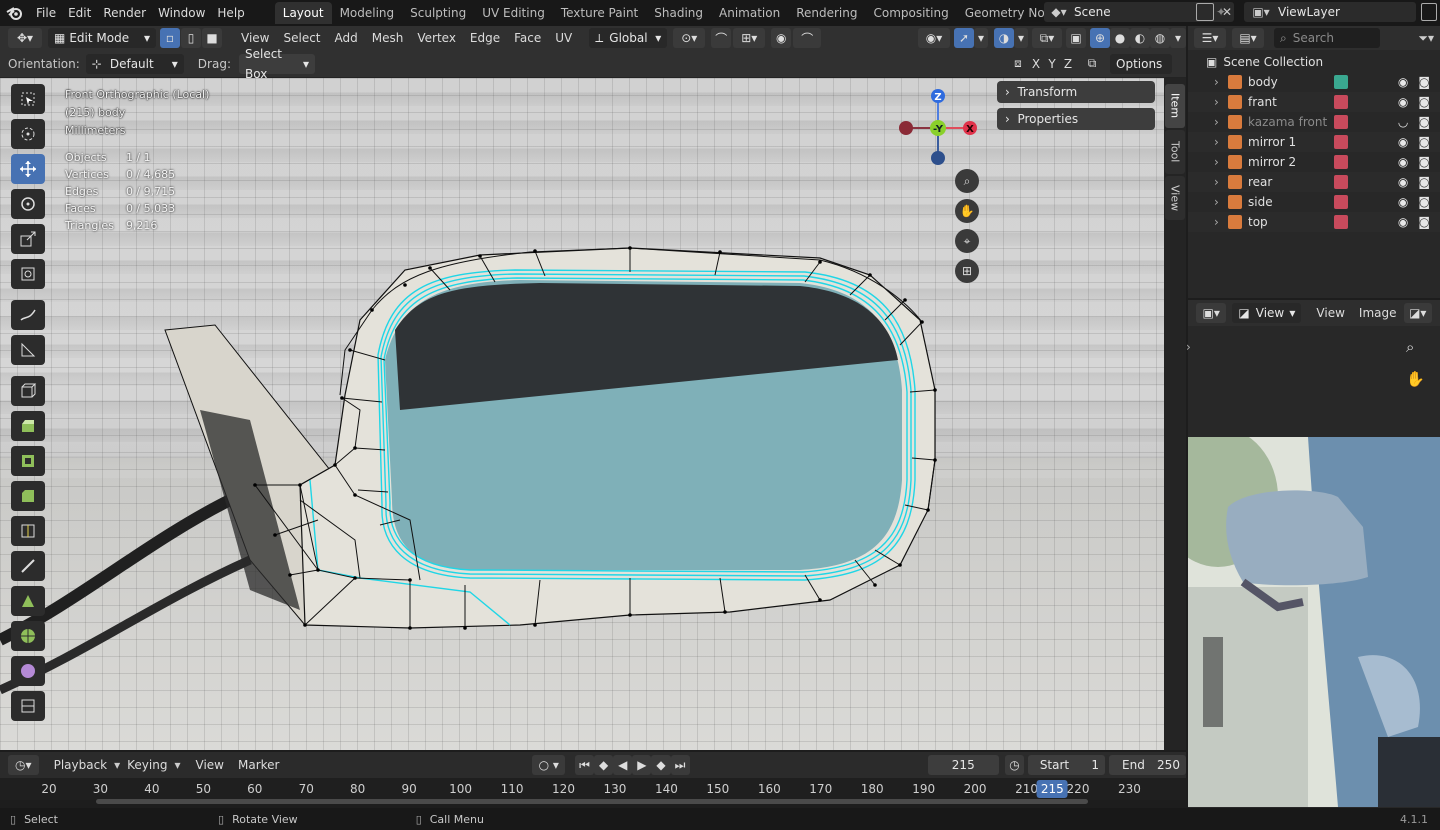  What do you see at coordinates (436, 38) in the screenshot?
I see `menu-vertex: Vertex` at bounding box center [436, 38].